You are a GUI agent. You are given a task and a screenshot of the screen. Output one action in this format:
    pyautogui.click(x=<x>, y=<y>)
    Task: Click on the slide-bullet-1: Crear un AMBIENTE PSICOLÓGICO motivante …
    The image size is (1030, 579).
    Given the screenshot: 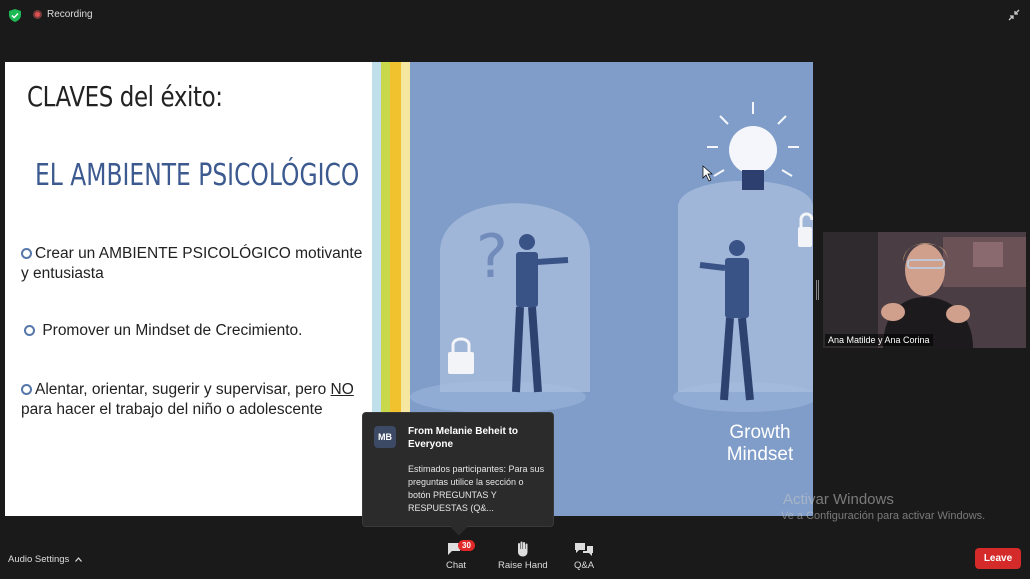 What is the action you would take?
    pyautogui.click(x=192, y=263)
    